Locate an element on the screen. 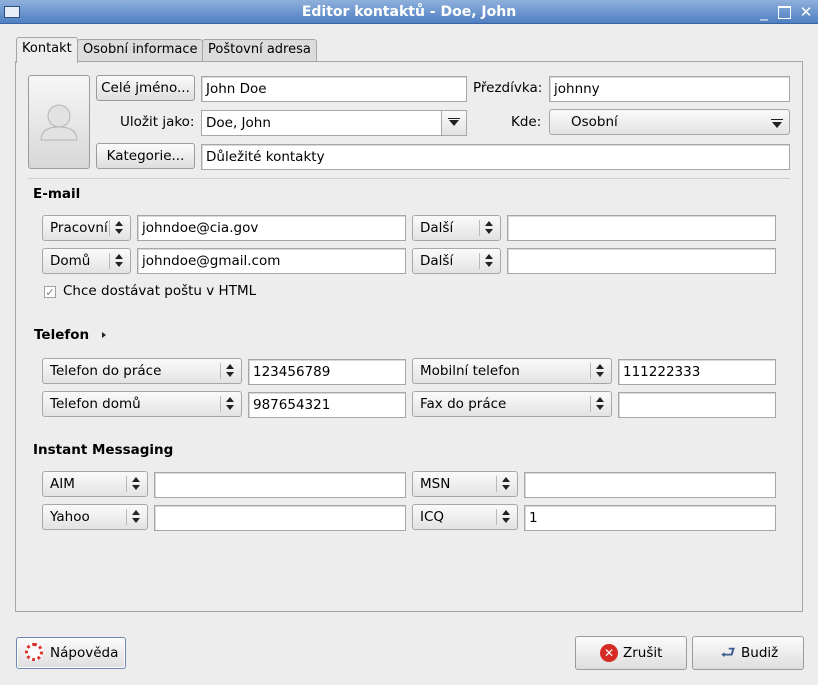  im-type-value: MSN is located at coordinates (435, 484).